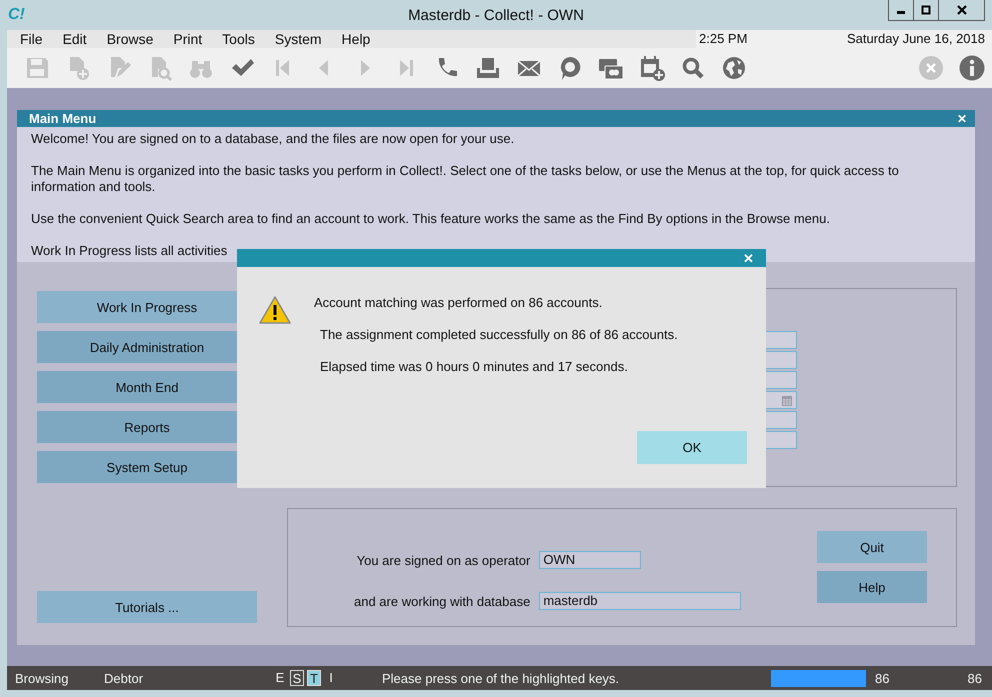 This screenshot has width=992, height=697. I want to click on warning-icon, so click(275, 310).